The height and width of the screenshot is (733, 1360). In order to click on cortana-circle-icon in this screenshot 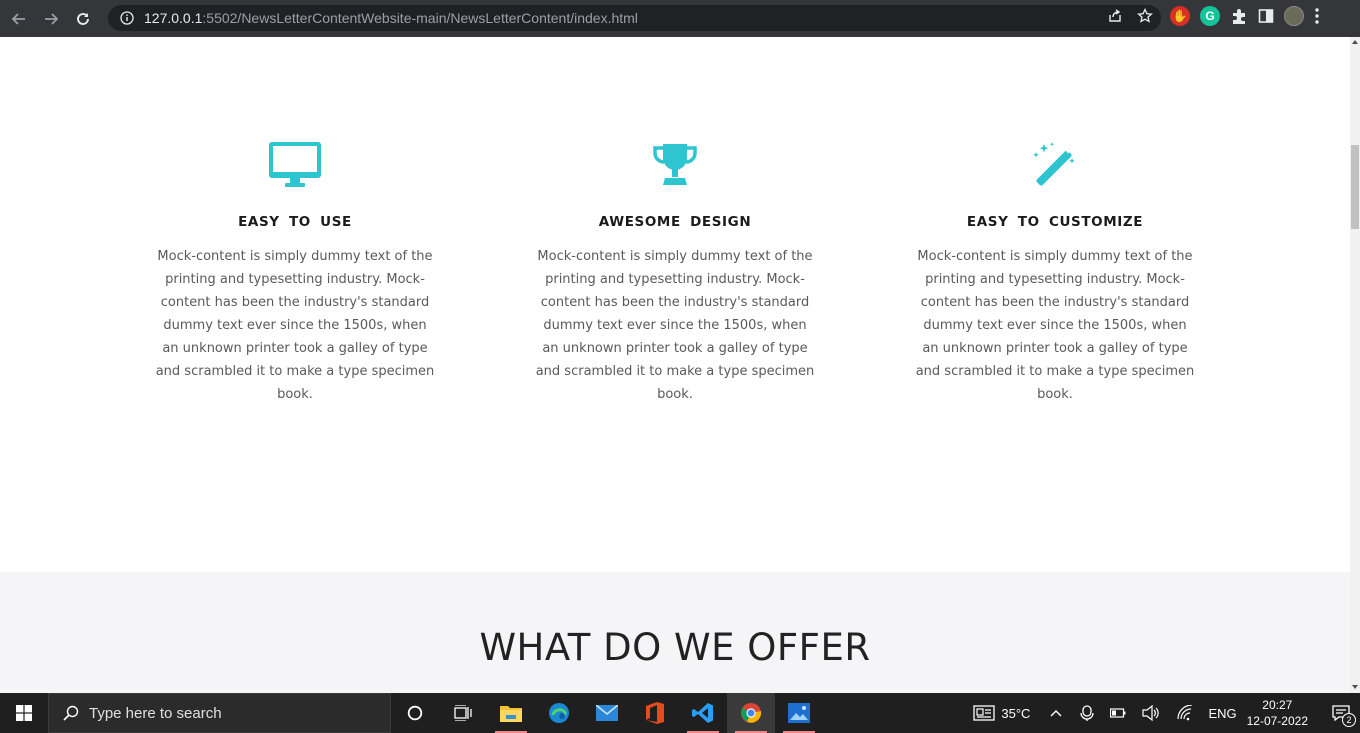, I will do `click(415, 713)`.